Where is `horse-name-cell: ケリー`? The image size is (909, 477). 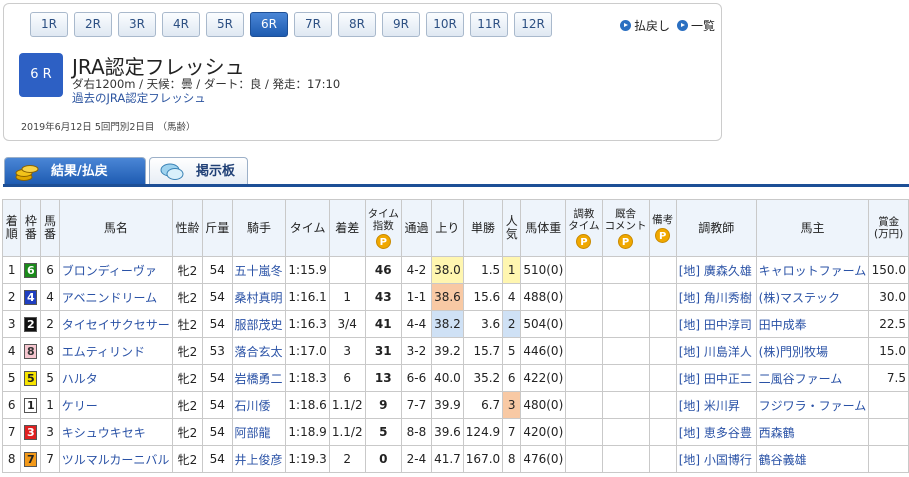
horse-name-cell: ケリー is located at coordinates (116, 405).